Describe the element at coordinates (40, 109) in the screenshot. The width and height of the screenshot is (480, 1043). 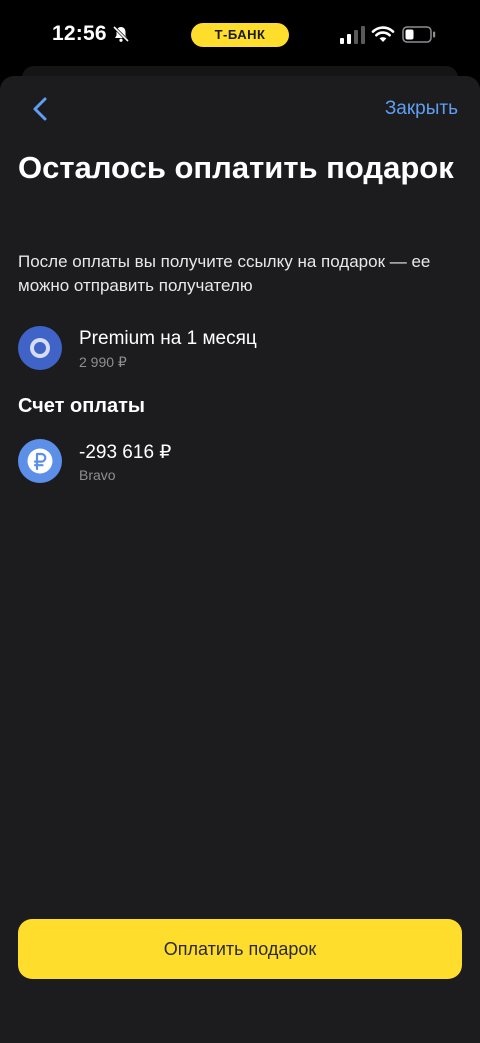
I see `chevron-left-icon` at that location.